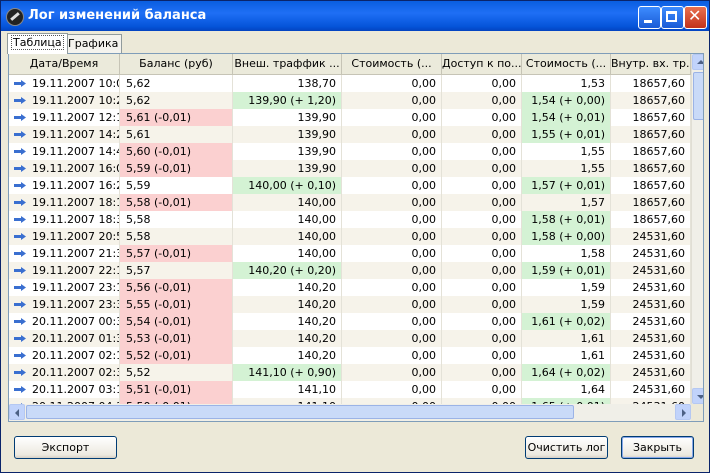 The height and width of the screenshot is (473, 710). I want to click on tab-table-label: Таблица, so click(37, 42).